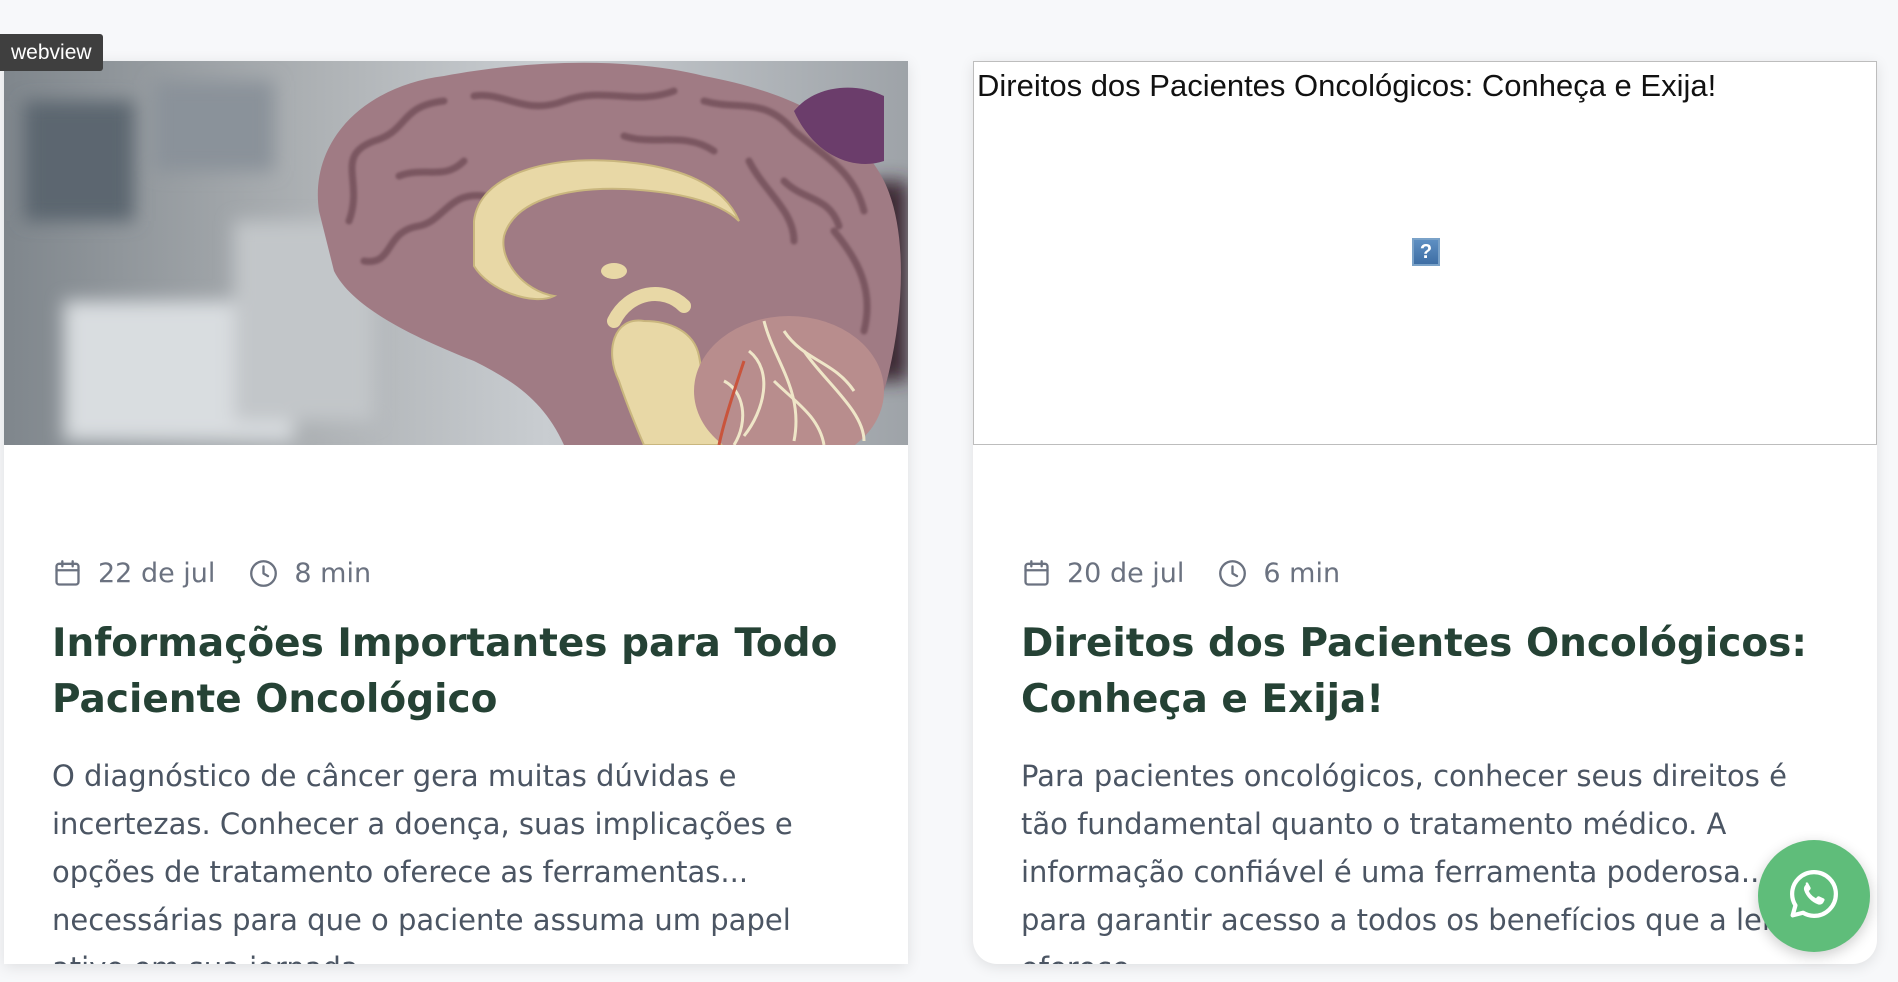  I want to click on article-read-time: 8 min, so click(333, 573).